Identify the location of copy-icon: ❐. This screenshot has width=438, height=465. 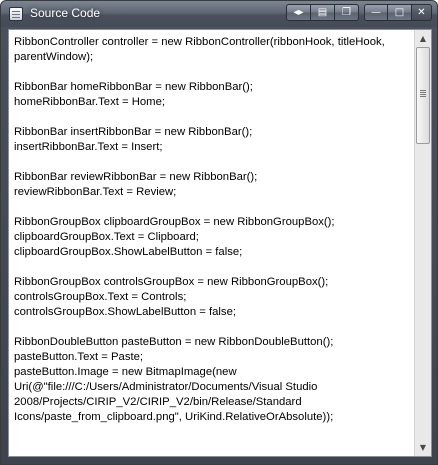
(346, 12).